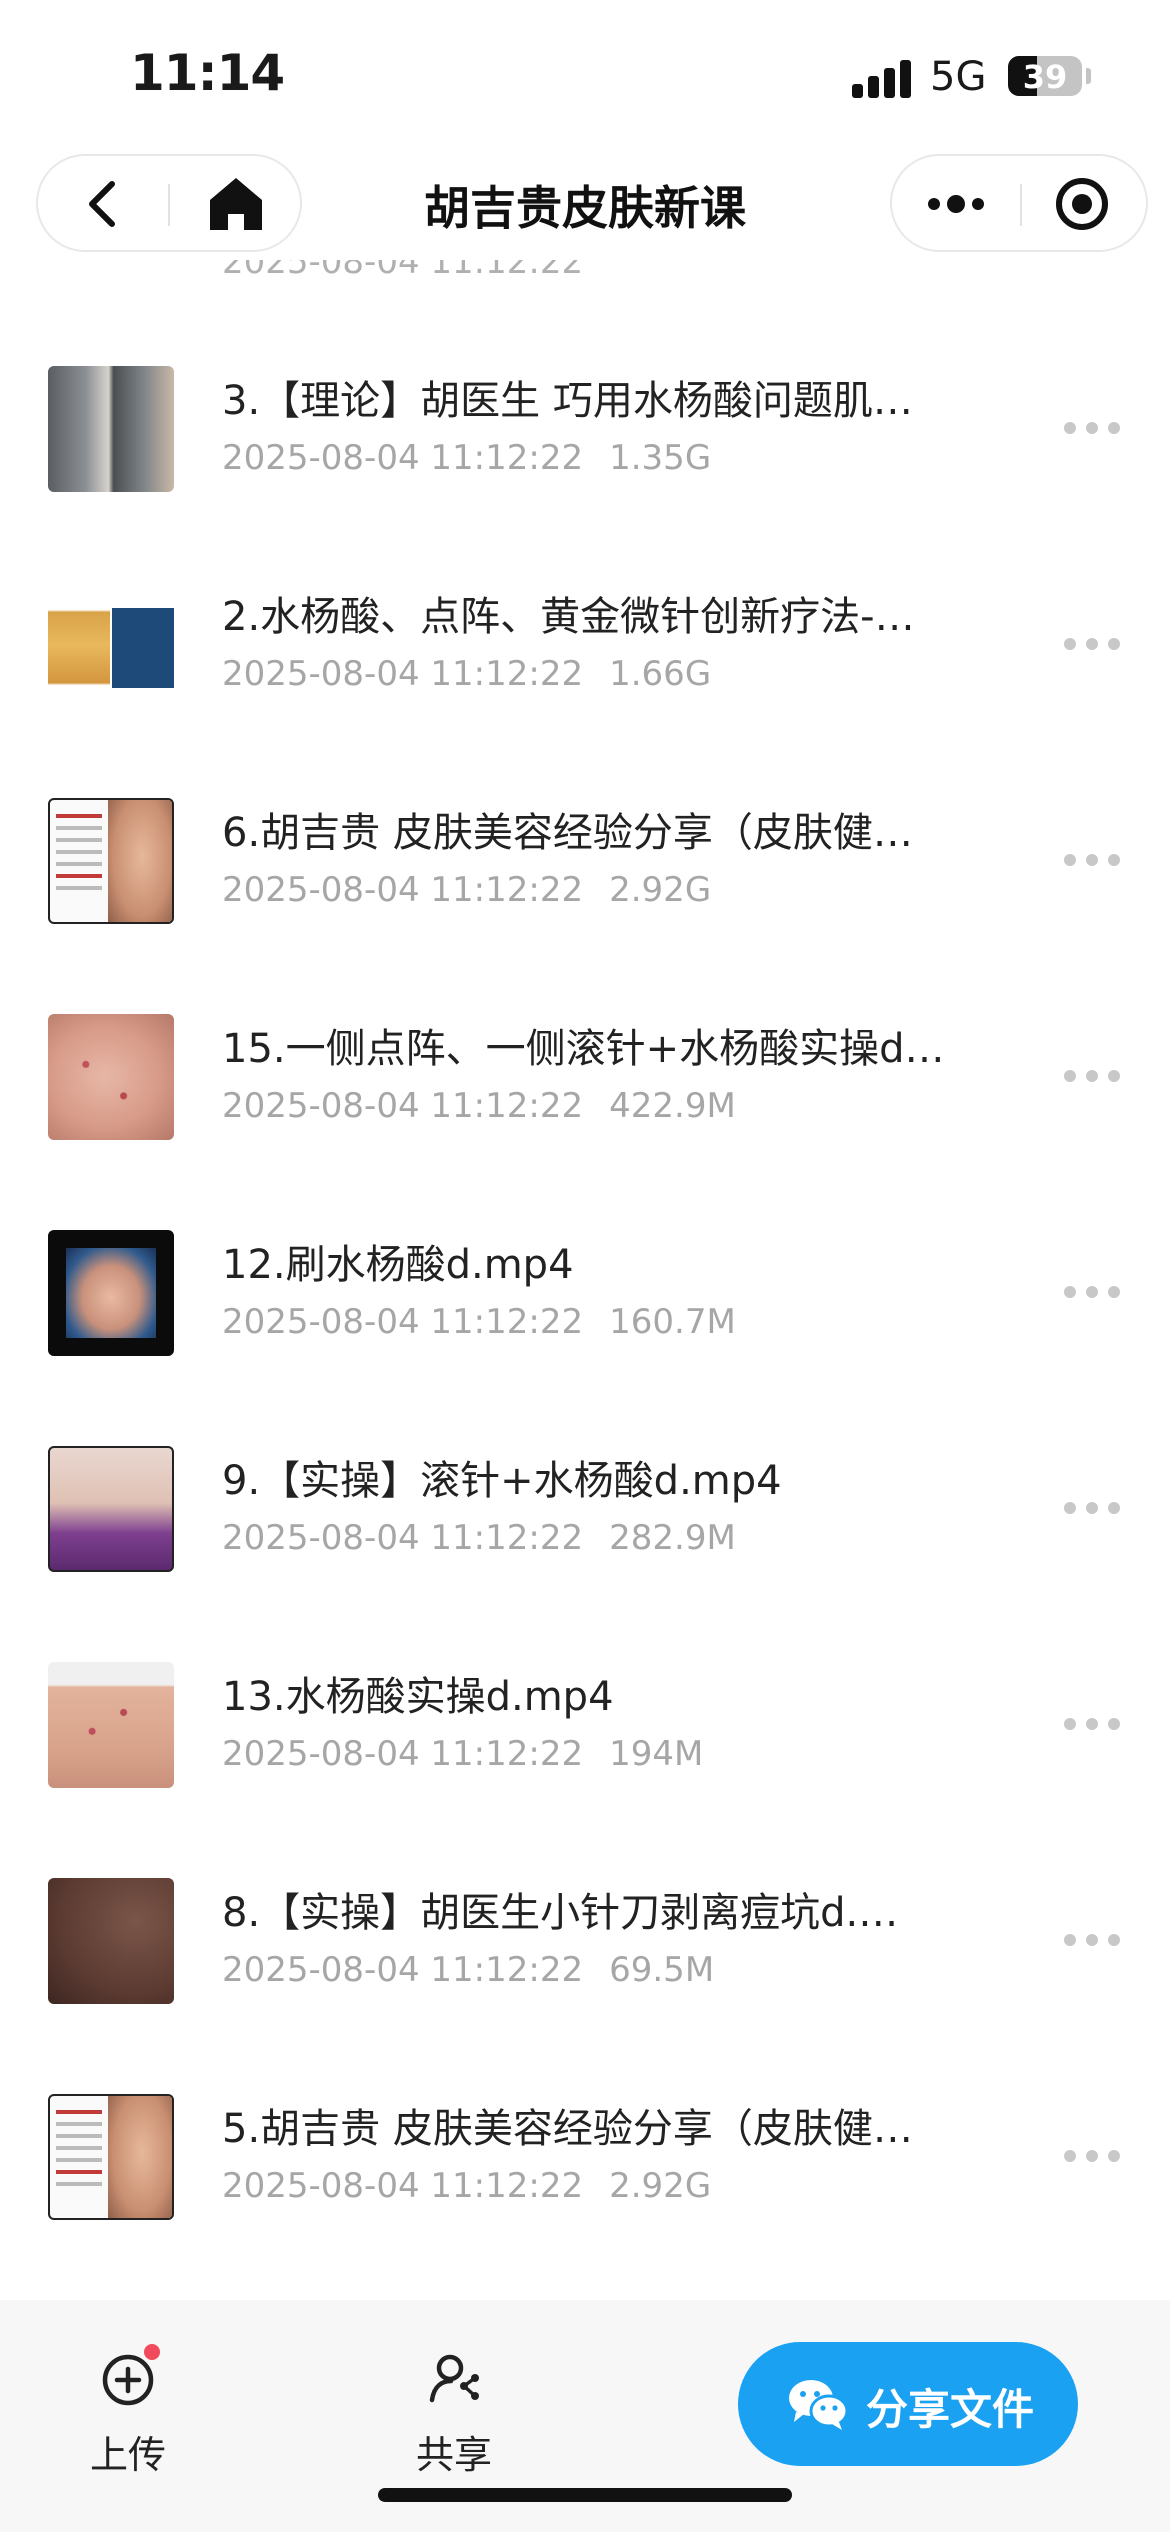 Image resolution: width=1170 pixels, height=2532 pixels. What do you see at coordinates (585, 75) in the screenshot?
I see `status-bar: 11:14 5G 39` at bounding box center [585, 75].